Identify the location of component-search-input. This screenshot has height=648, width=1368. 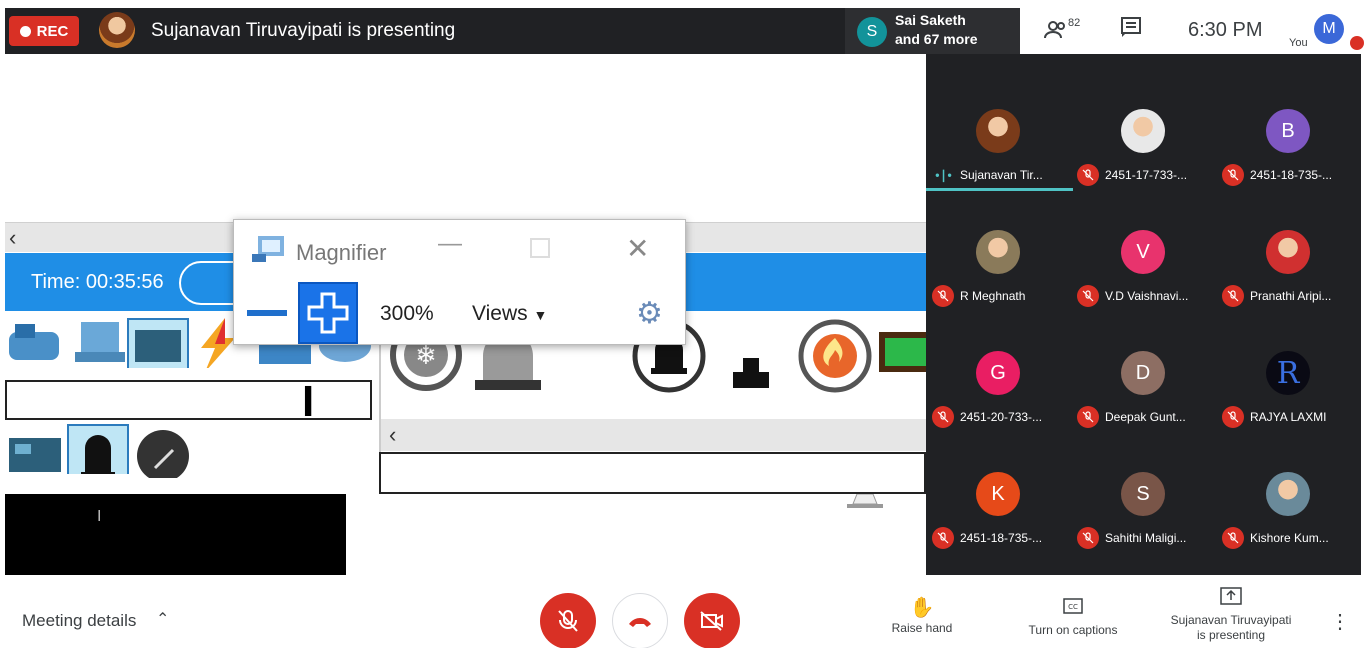
(652, 473).